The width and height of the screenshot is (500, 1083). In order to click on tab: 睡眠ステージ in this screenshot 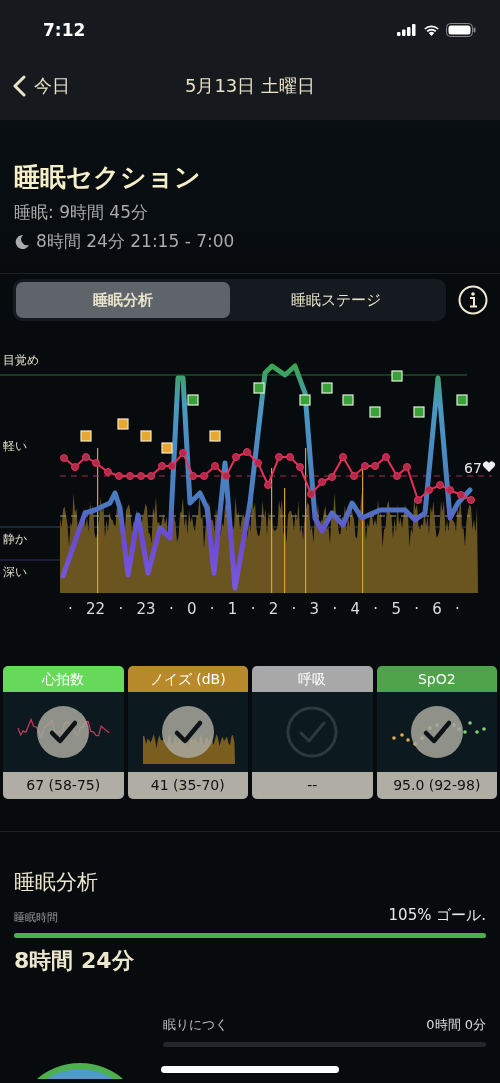, I will do `click(336, 300)`.